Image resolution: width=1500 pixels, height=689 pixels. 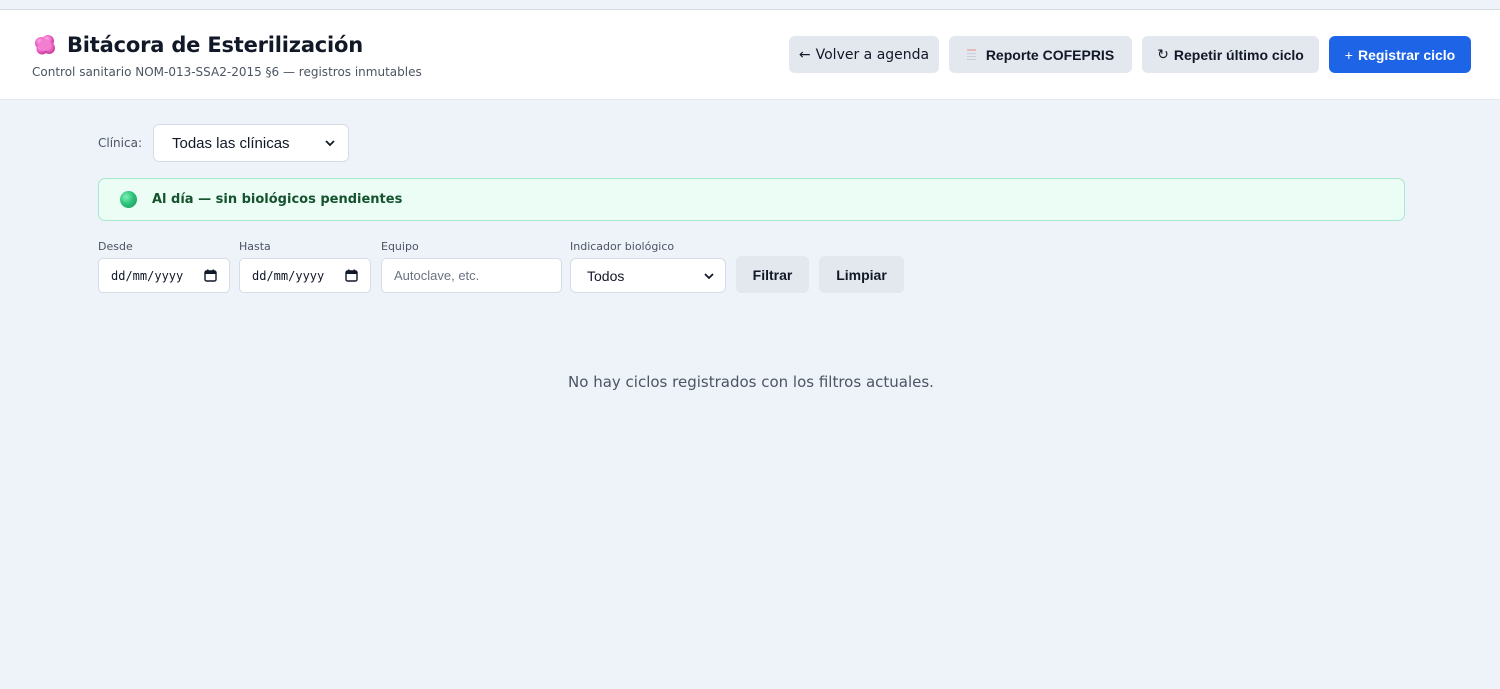 I want to click on clinic-select-value: Todas las clínicas, so click(x=230, y=143).